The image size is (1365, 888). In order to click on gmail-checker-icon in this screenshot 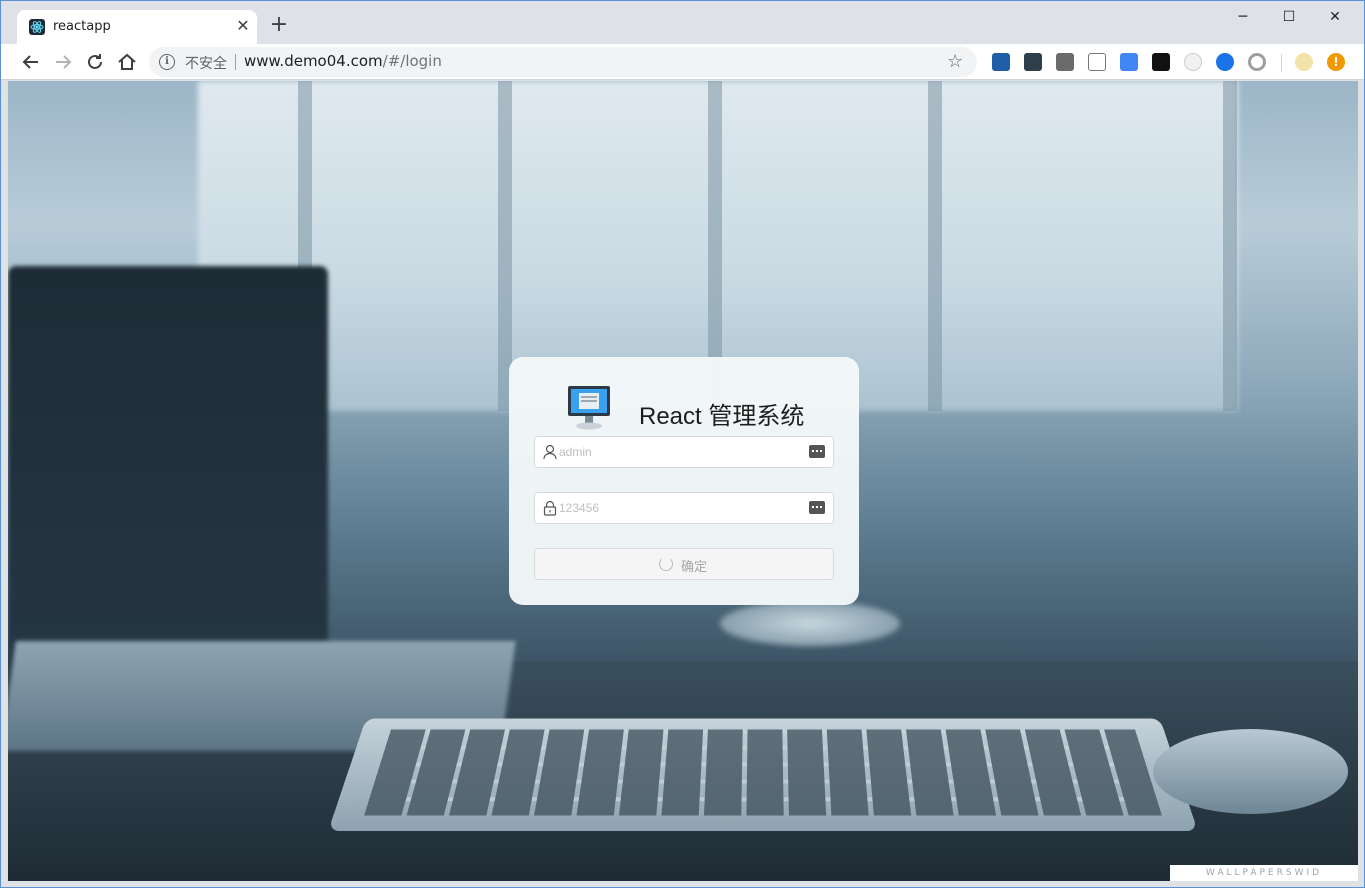, I will do `click(1065, 62)`.